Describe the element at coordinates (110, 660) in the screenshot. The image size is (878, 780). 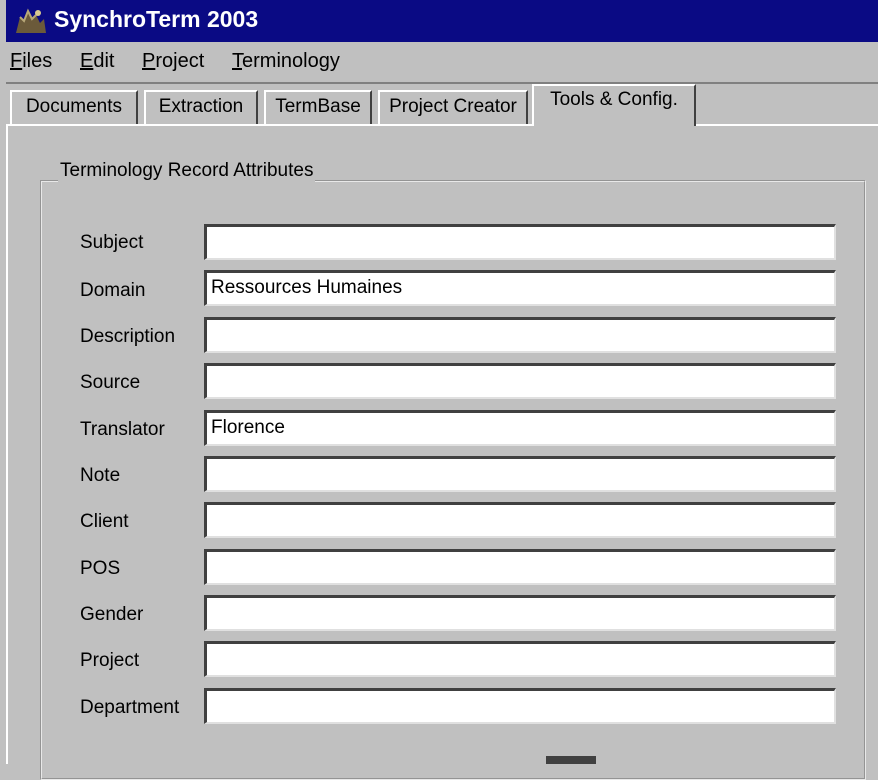
I see `label-project: Project` at that location.